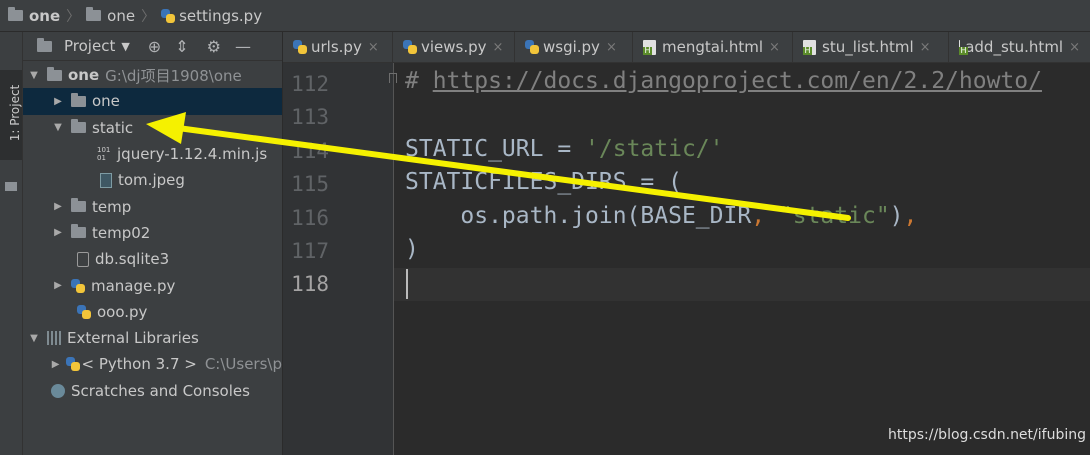 This screenshot has width=1090, height=455. I want to click on tab-add-stu-html: add_stu.html ×, so click(1019, 47).